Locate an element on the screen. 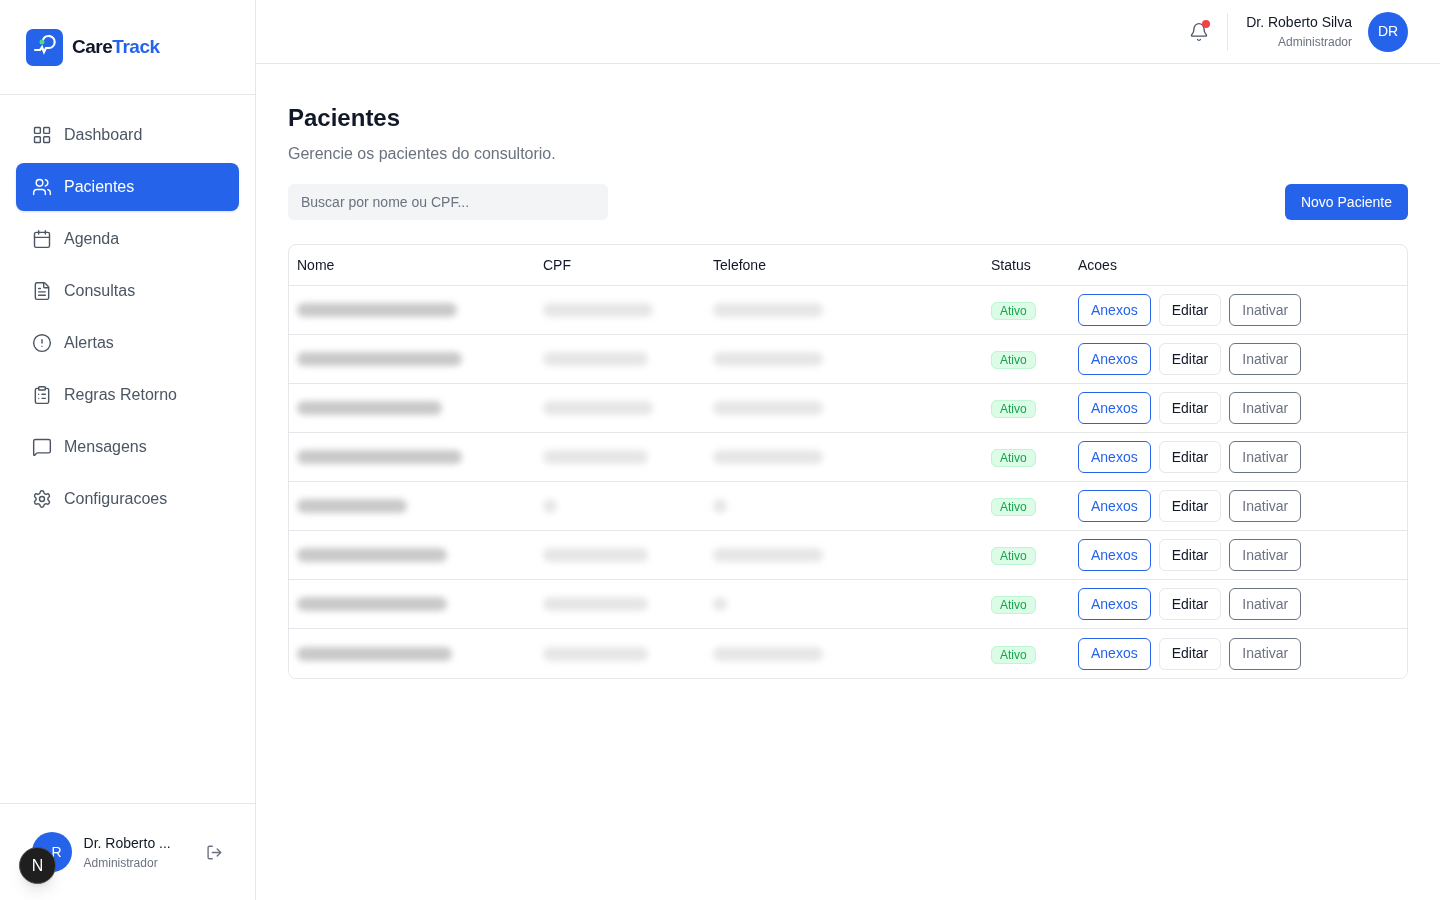 Image resolution: width=1440 pixels, height=900 pixels. column-header: CPF is located at coordinates (557, 265).